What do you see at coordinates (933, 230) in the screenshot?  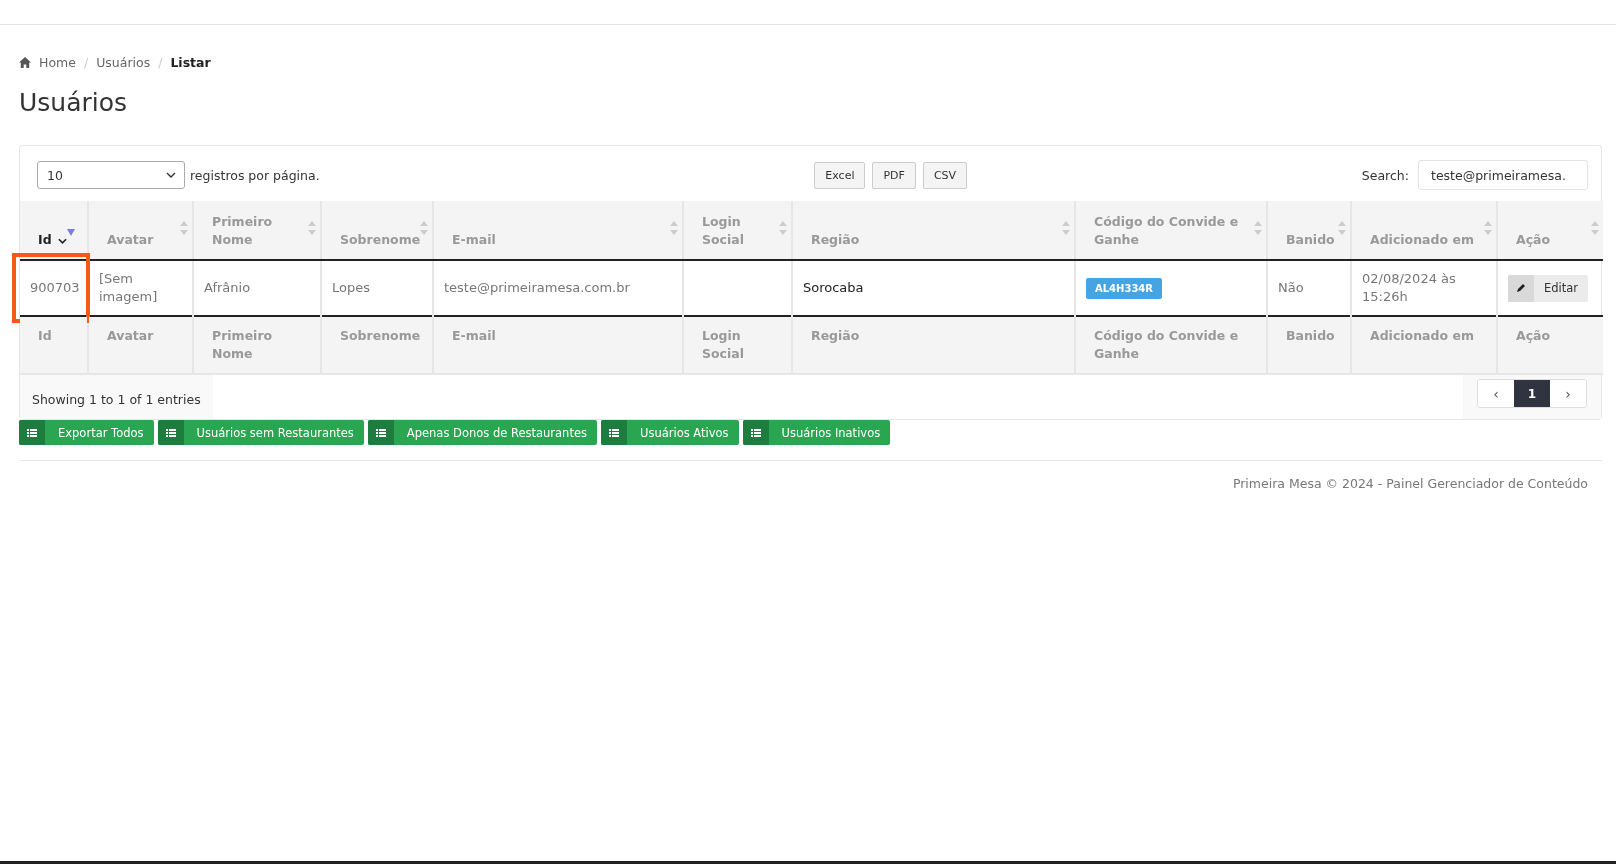 I see `column-header: Região` at bounding box center [933, 230].